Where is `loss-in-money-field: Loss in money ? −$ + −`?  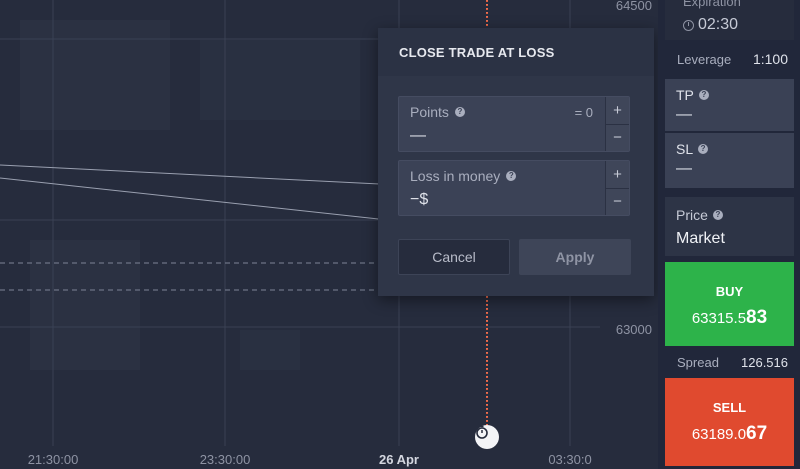
loss-in-money-field: Loss in money ? −$ + − is located at coordinates (514, 188).